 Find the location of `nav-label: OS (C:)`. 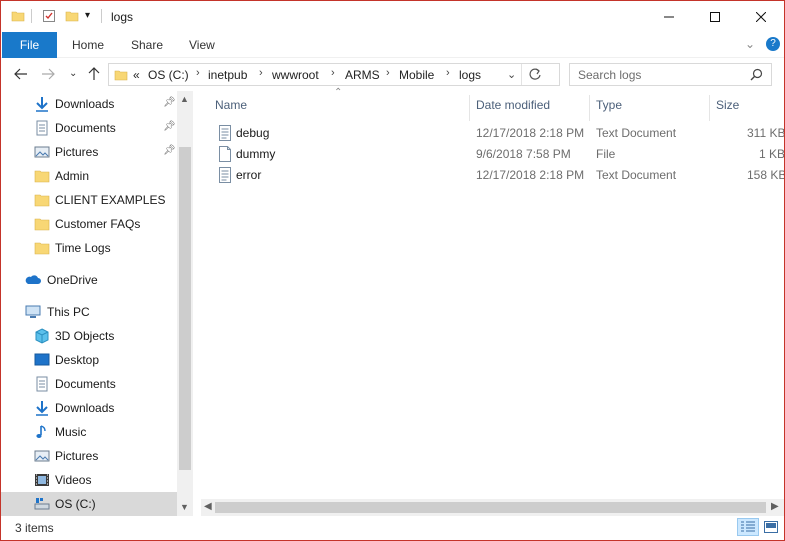

nav-label: OS (C:) is located at coordinates (75, 504).